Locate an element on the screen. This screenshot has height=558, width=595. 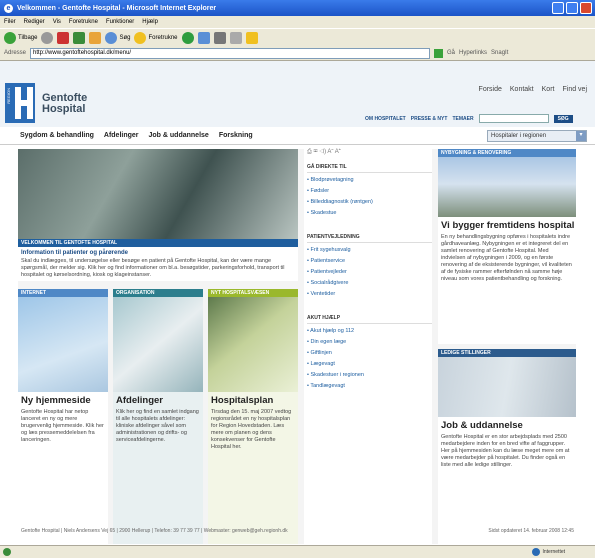
site-search-input is located at coordinates (513, 118).